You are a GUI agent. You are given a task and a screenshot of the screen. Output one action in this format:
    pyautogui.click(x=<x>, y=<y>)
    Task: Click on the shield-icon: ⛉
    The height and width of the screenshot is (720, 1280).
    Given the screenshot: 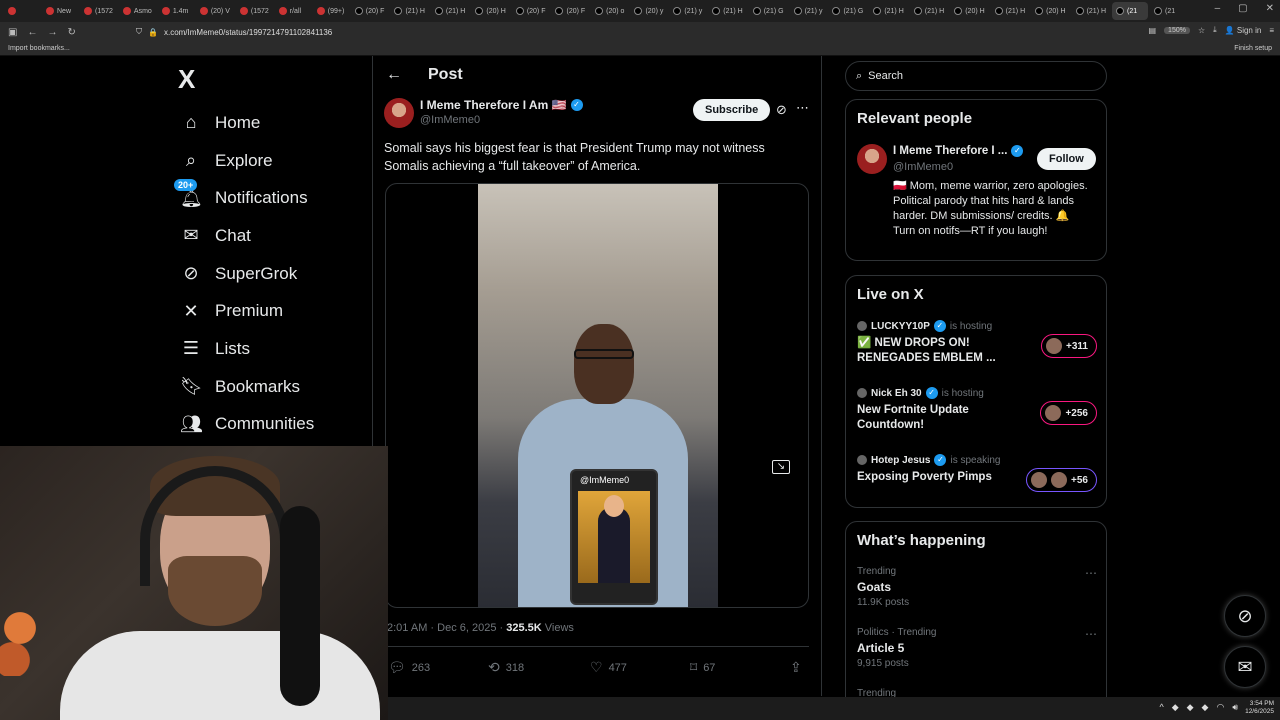 What is the action you would take?
    pyautogui.click(x=139, y=32)
    